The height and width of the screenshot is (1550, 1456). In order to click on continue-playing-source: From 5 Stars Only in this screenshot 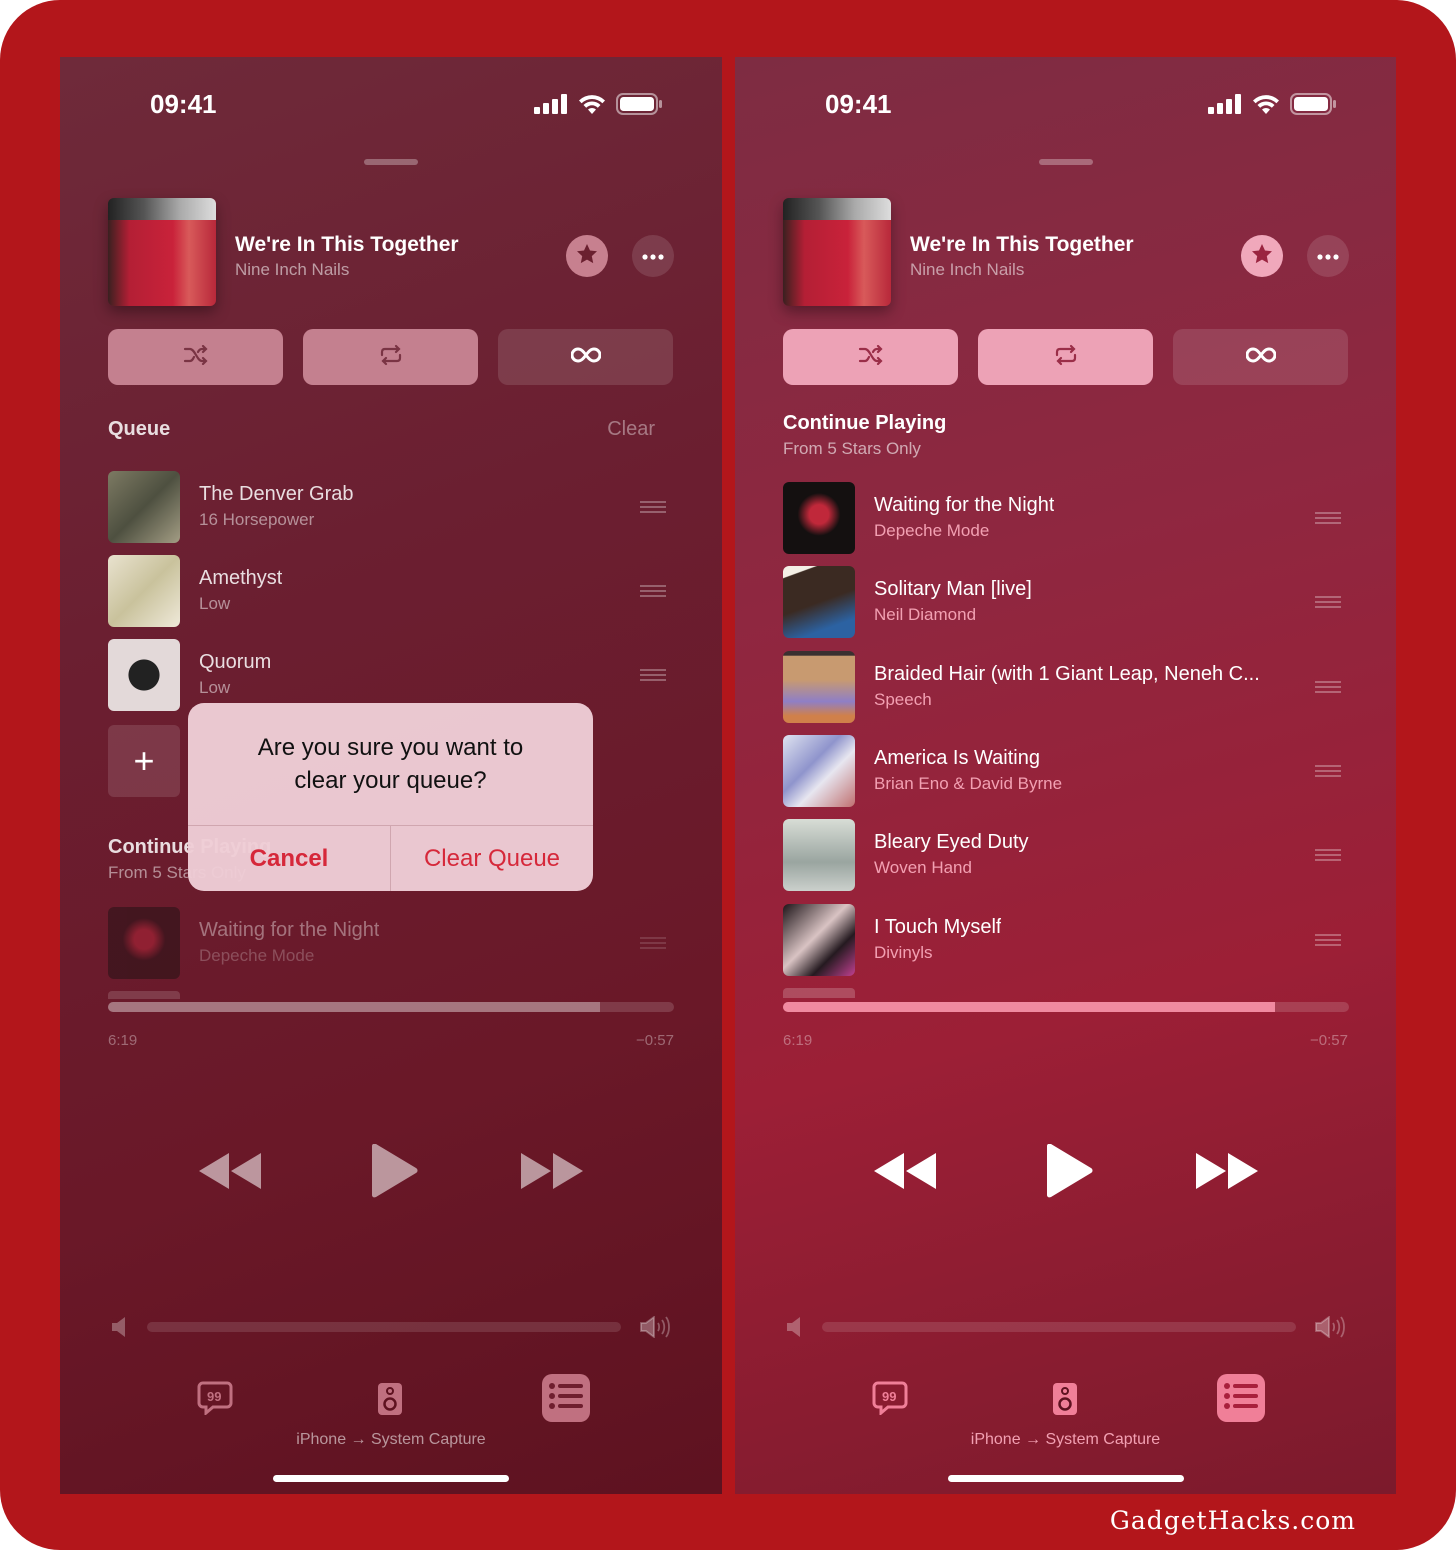, I will do `click(852, 448)`.